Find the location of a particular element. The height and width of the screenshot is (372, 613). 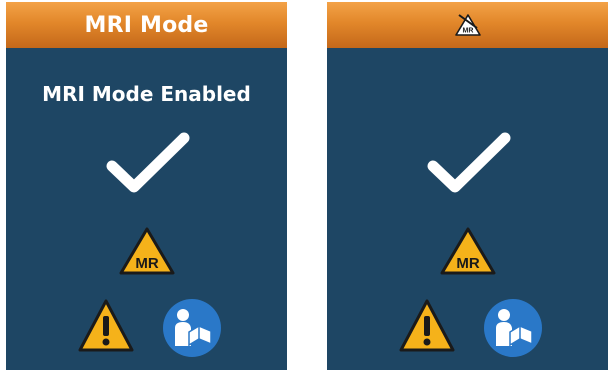

screen-header: MR is located at coordinates (467, 25).